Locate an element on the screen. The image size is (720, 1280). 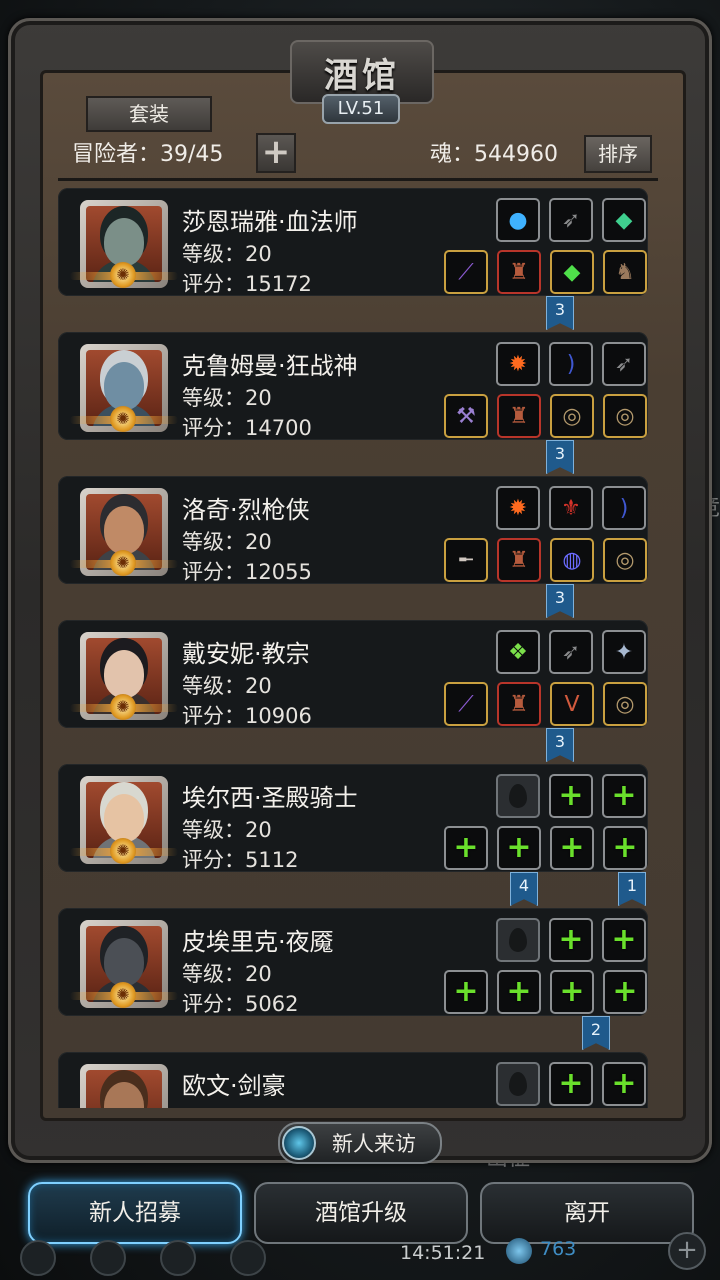
equip-slot: ◍ is located at coordinates (572, 560).